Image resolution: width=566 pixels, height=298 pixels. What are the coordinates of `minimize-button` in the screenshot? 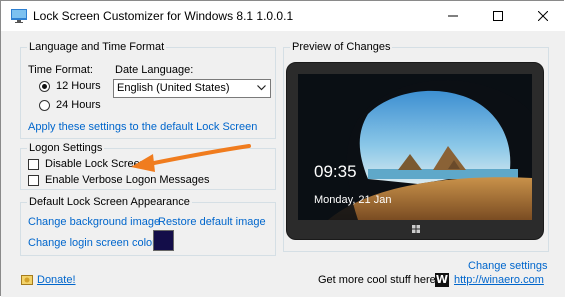 It's located at (452, 16).